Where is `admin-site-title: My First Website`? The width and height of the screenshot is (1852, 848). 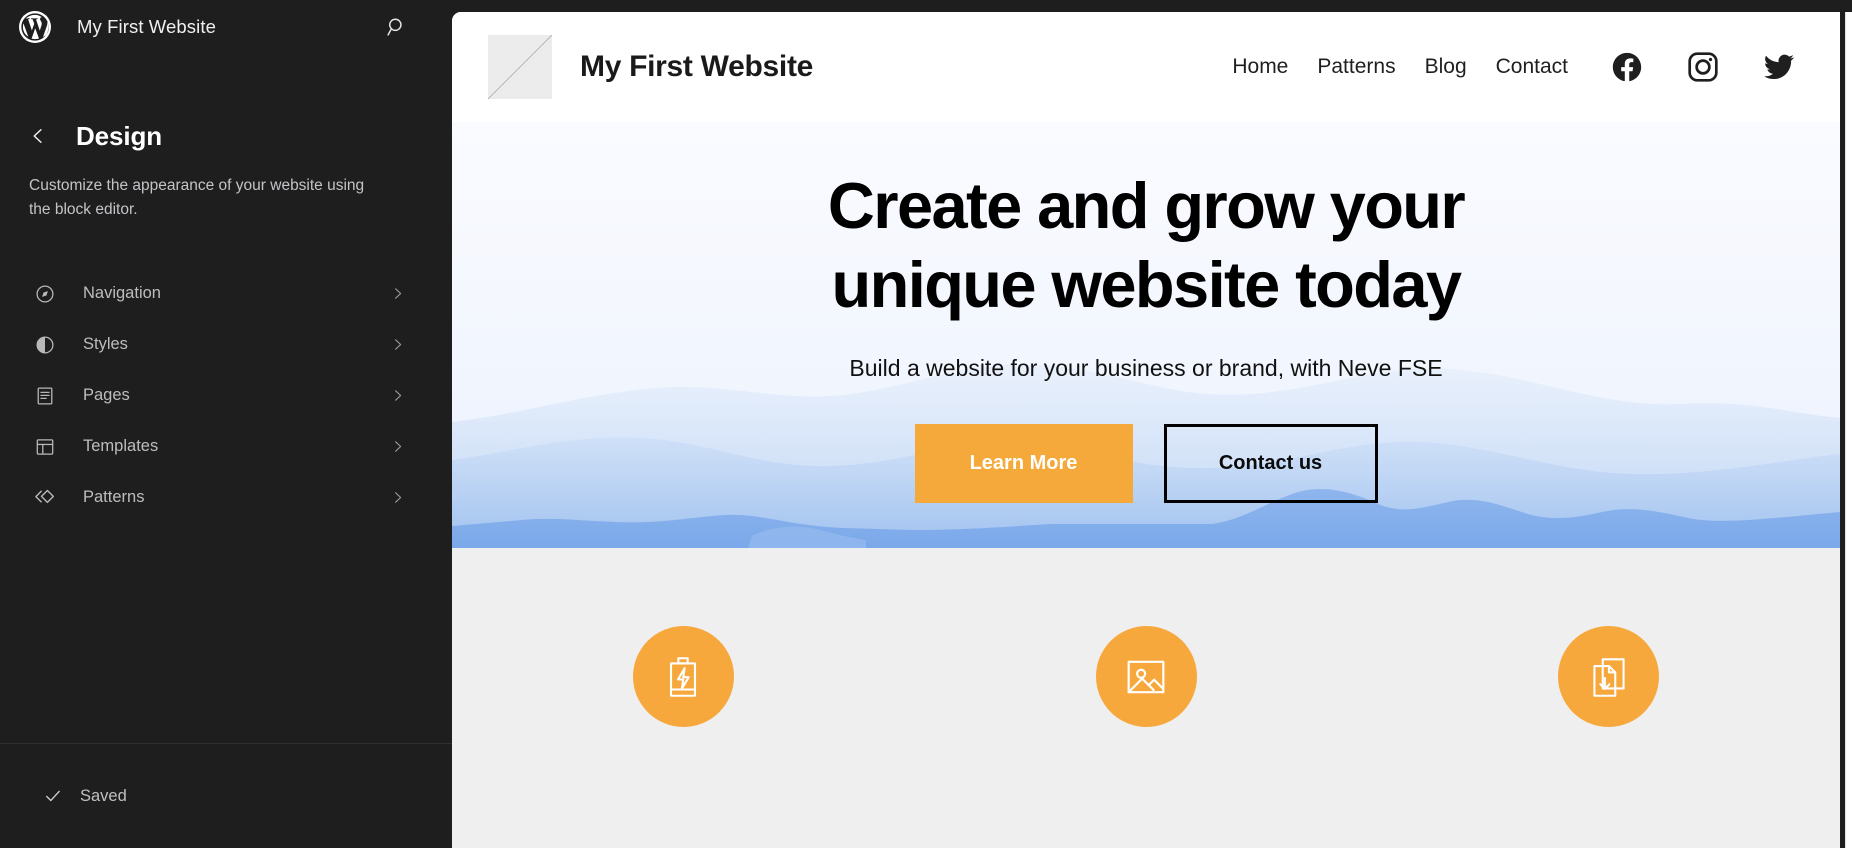
admin-site-title: My First Website is located at coordinates (146, 26).